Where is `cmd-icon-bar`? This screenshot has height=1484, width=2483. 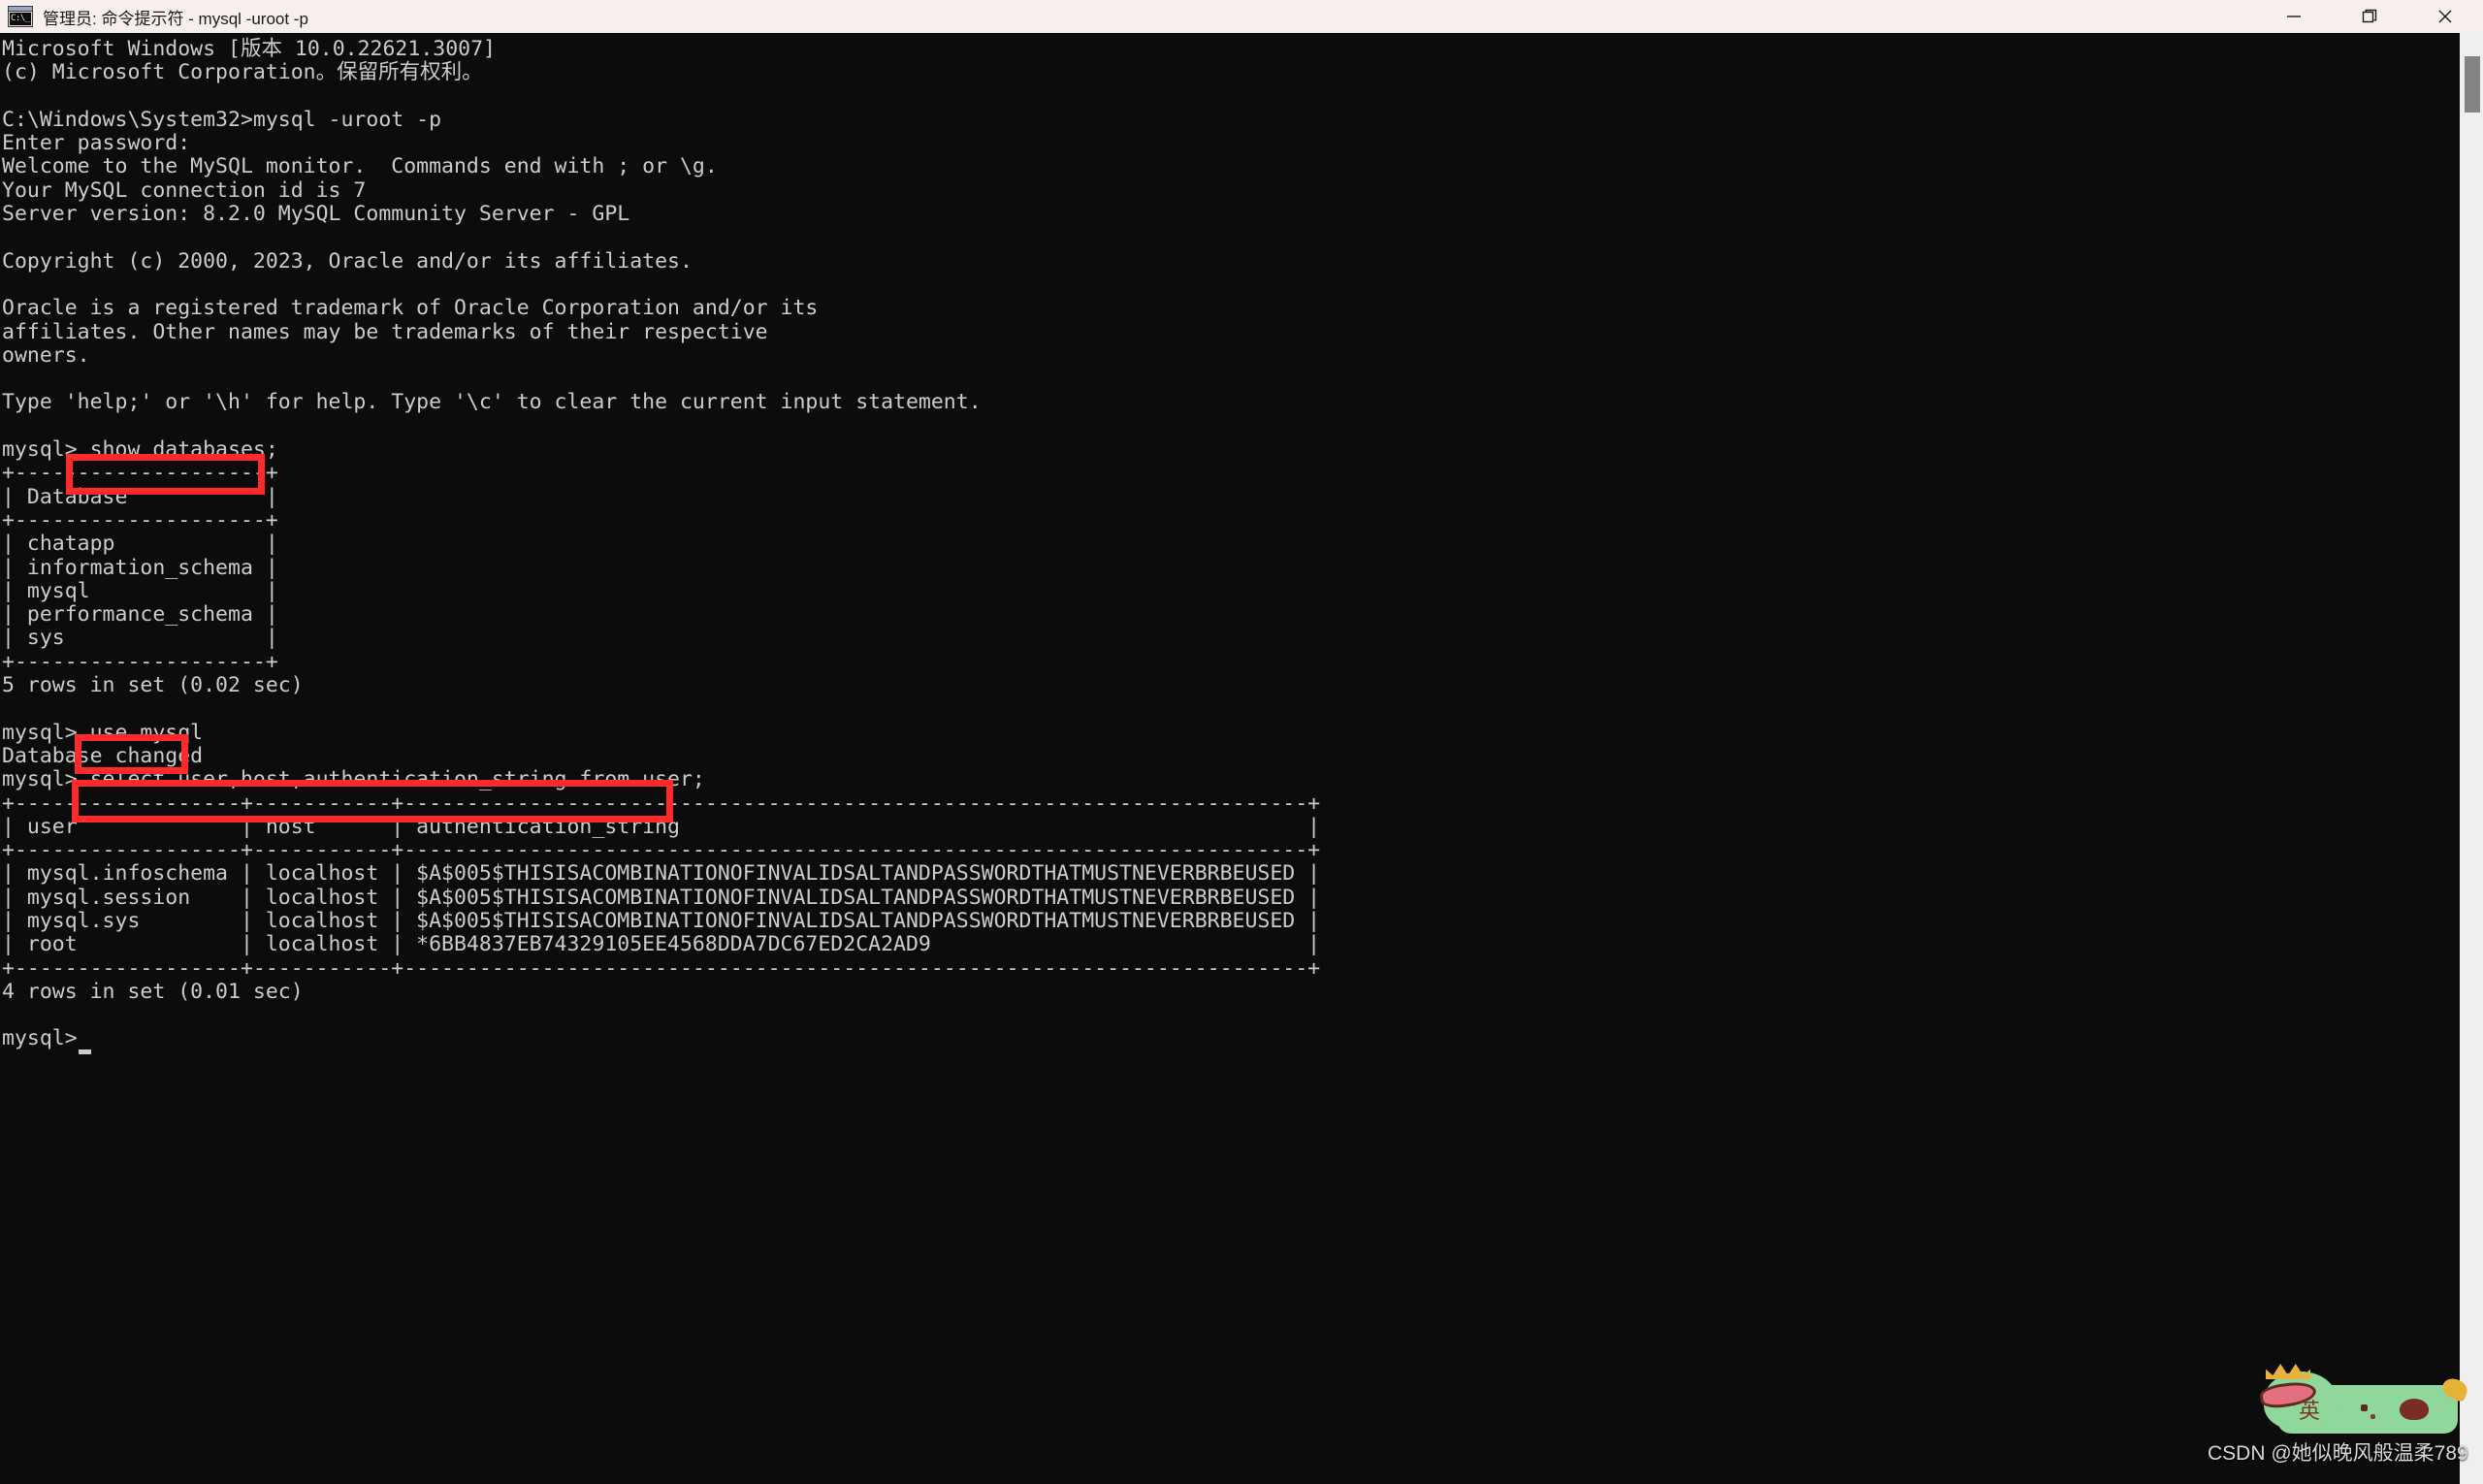
cmd-icon-bar is located at coordinates (20, 9).